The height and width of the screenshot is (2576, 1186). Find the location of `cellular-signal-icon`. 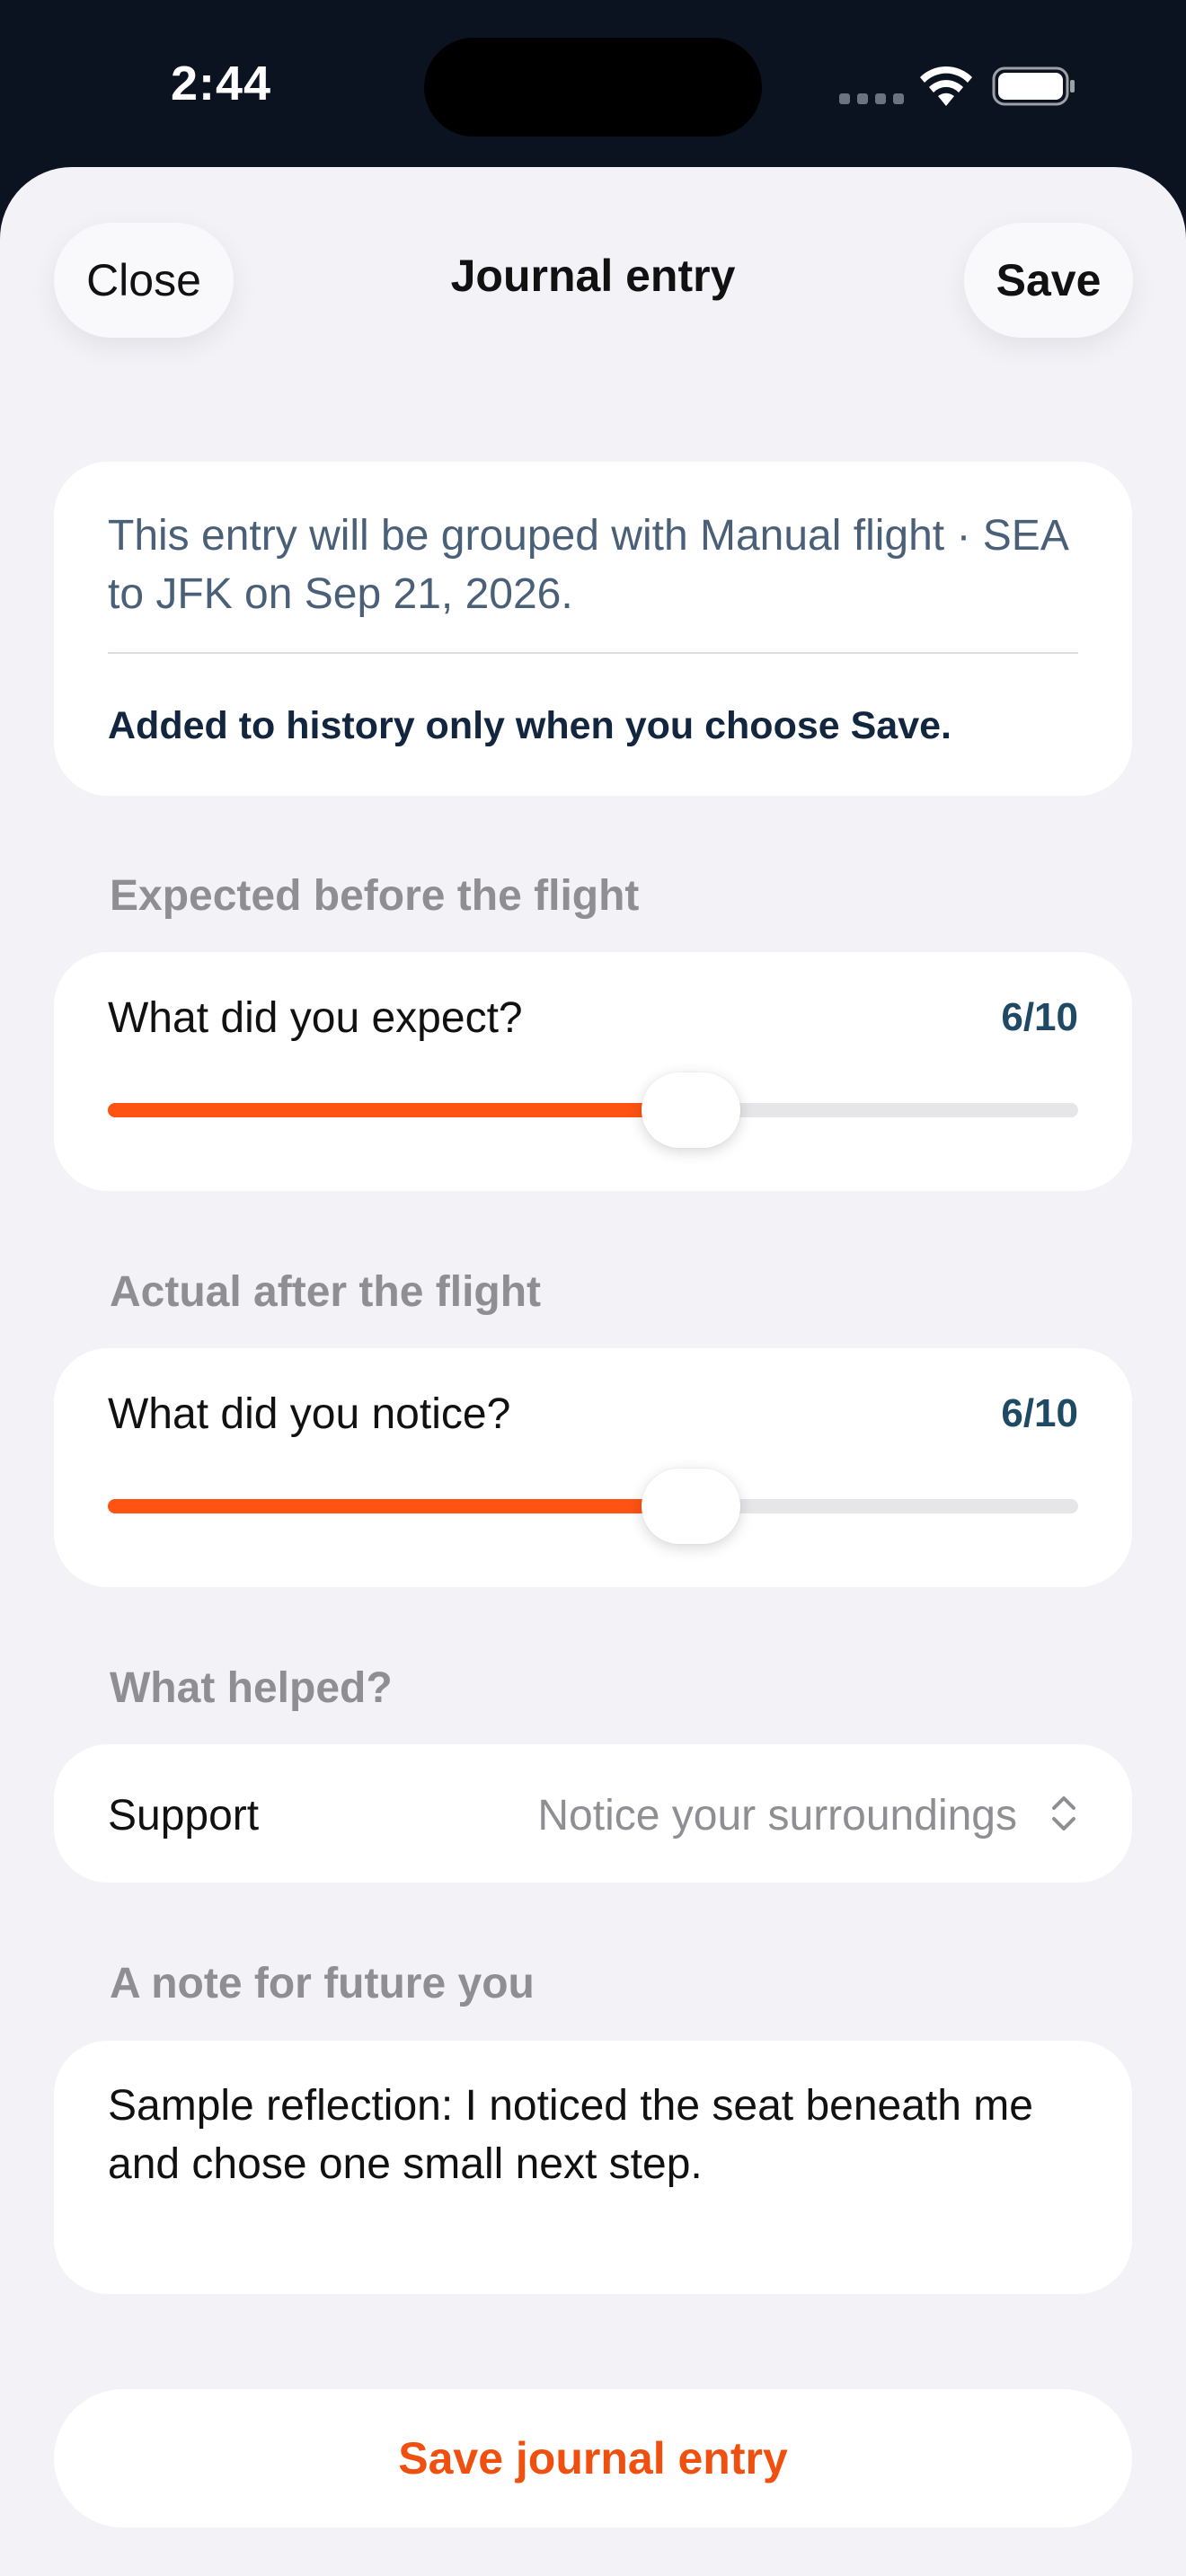

cellular-signal-icon is located at coordinates (871, 98).